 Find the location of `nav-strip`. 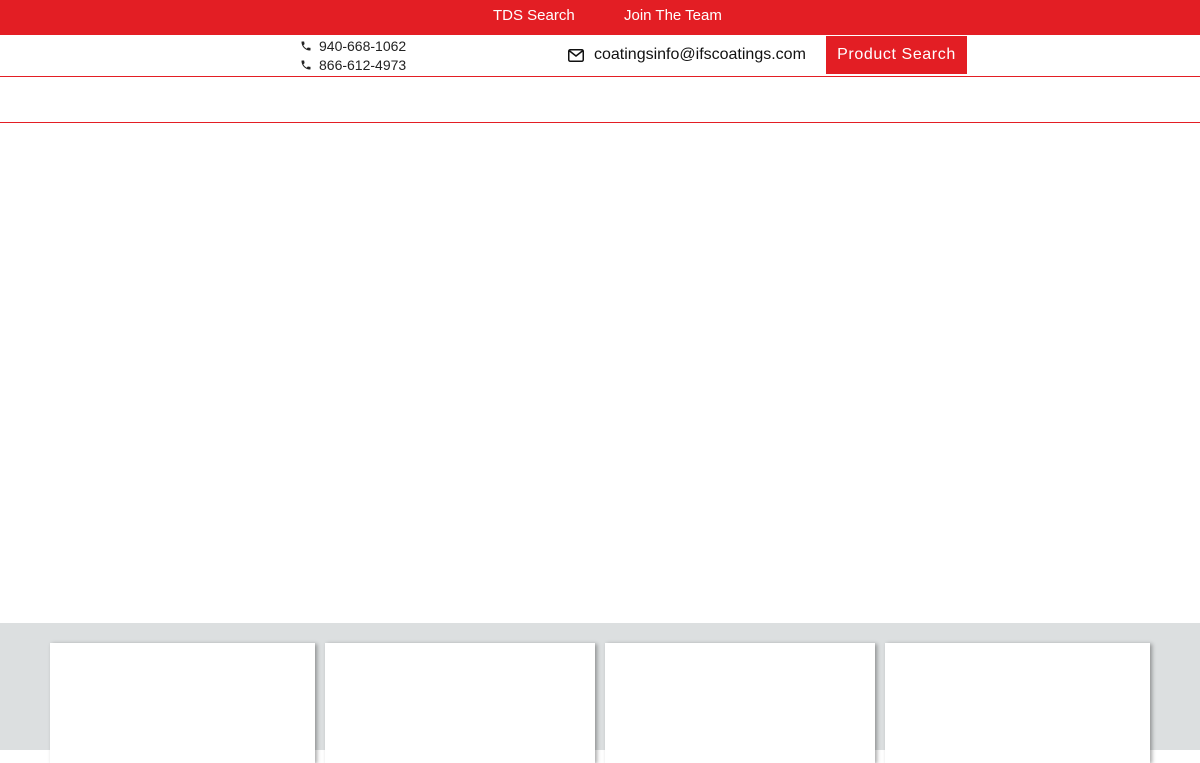

nav-strip is located at coordinates (600, 100).